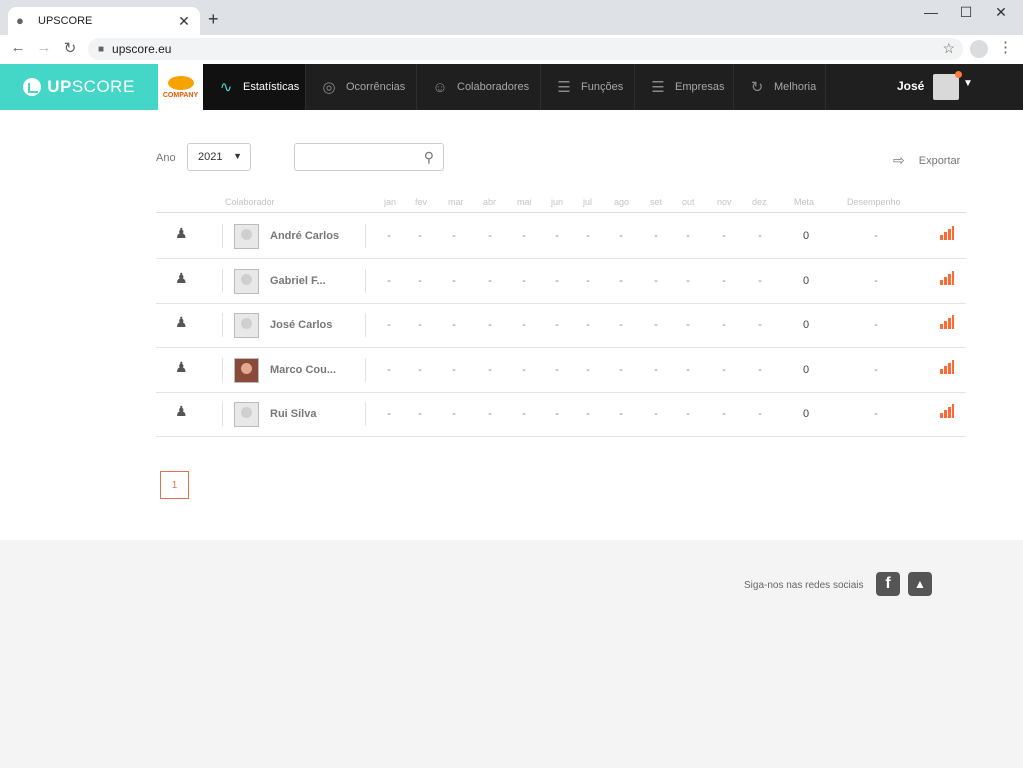  What do you see at coordinates (780, 87) in the screenshot?
I see `nav-melhoria: ↻ Melhoria` at bounding box center [780, 87].